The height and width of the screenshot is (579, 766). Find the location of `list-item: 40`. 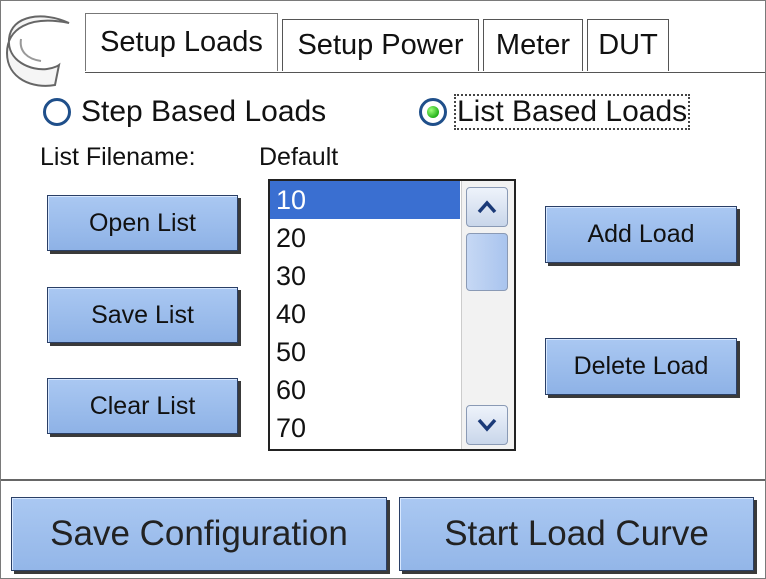

list-item: 40 is located at coordinates (365, 314).